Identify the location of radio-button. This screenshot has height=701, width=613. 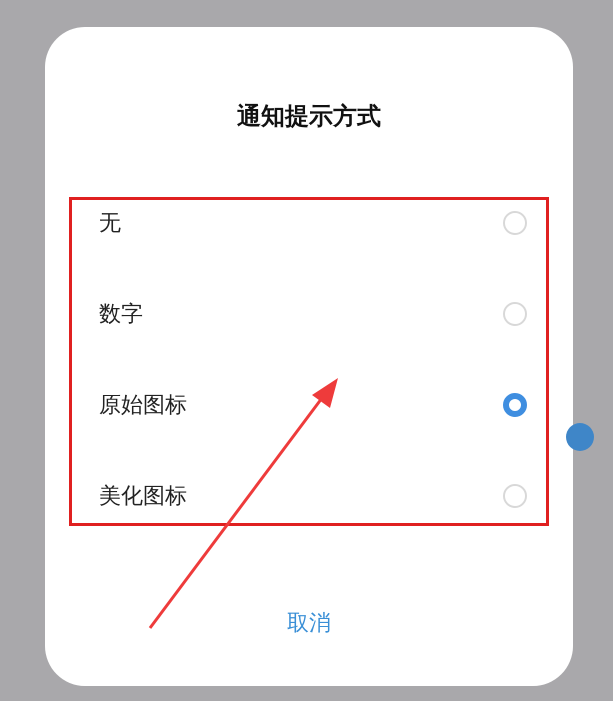
(515, 405).